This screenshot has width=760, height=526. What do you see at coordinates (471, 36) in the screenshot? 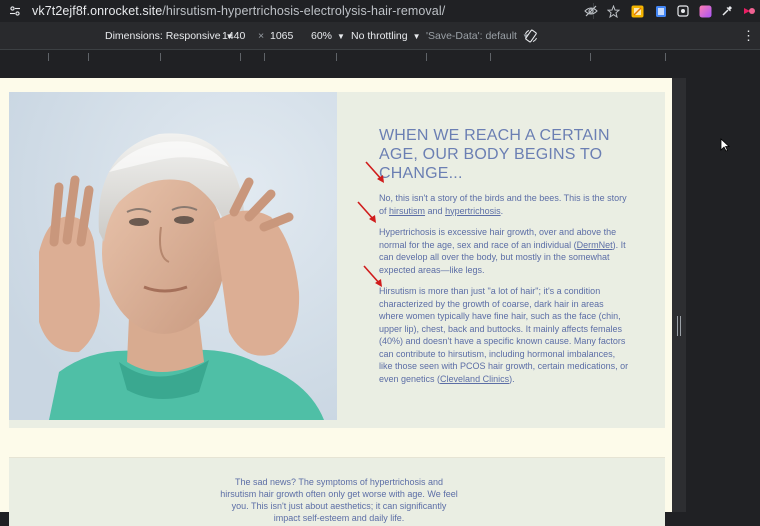
I see `save-data-value: 'Save-Data': default` at bounding box center [471, 36].